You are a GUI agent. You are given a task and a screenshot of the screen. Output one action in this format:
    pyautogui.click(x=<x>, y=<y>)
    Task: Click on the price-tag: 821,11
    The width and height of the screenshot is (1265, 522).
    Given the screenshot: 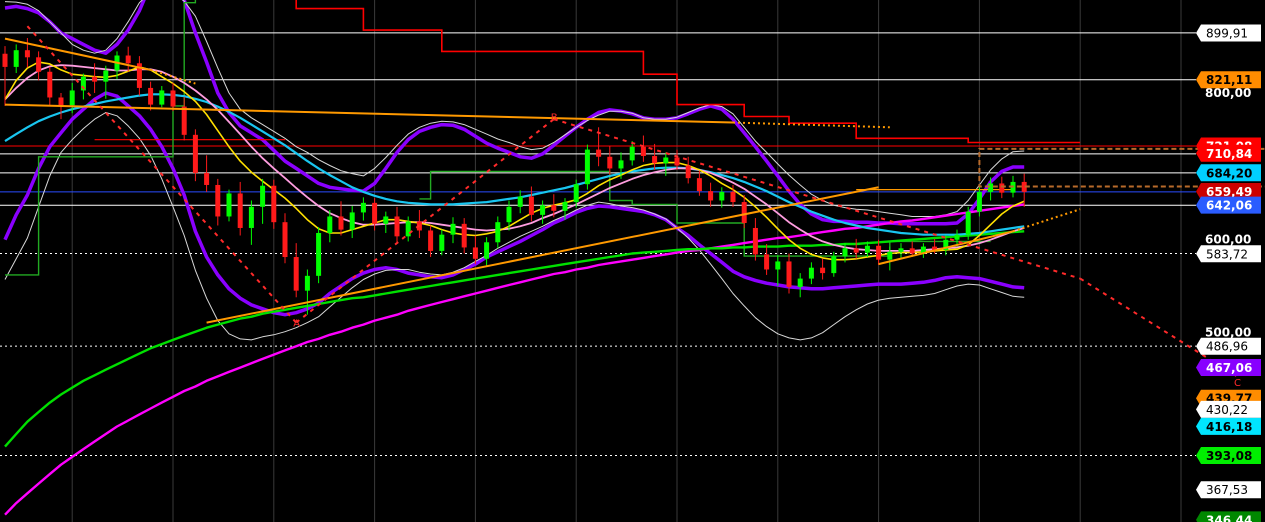 What is the action you would take?
    pyautogui.click(x=1228, y=80)
    